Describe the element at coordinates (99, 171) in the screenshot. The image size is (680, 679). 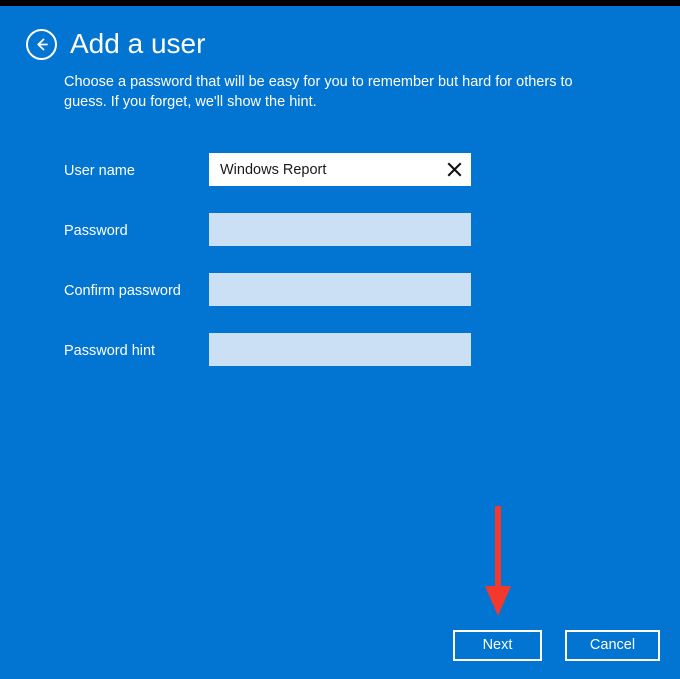
I see `field-label-user-name: User name` at that location.